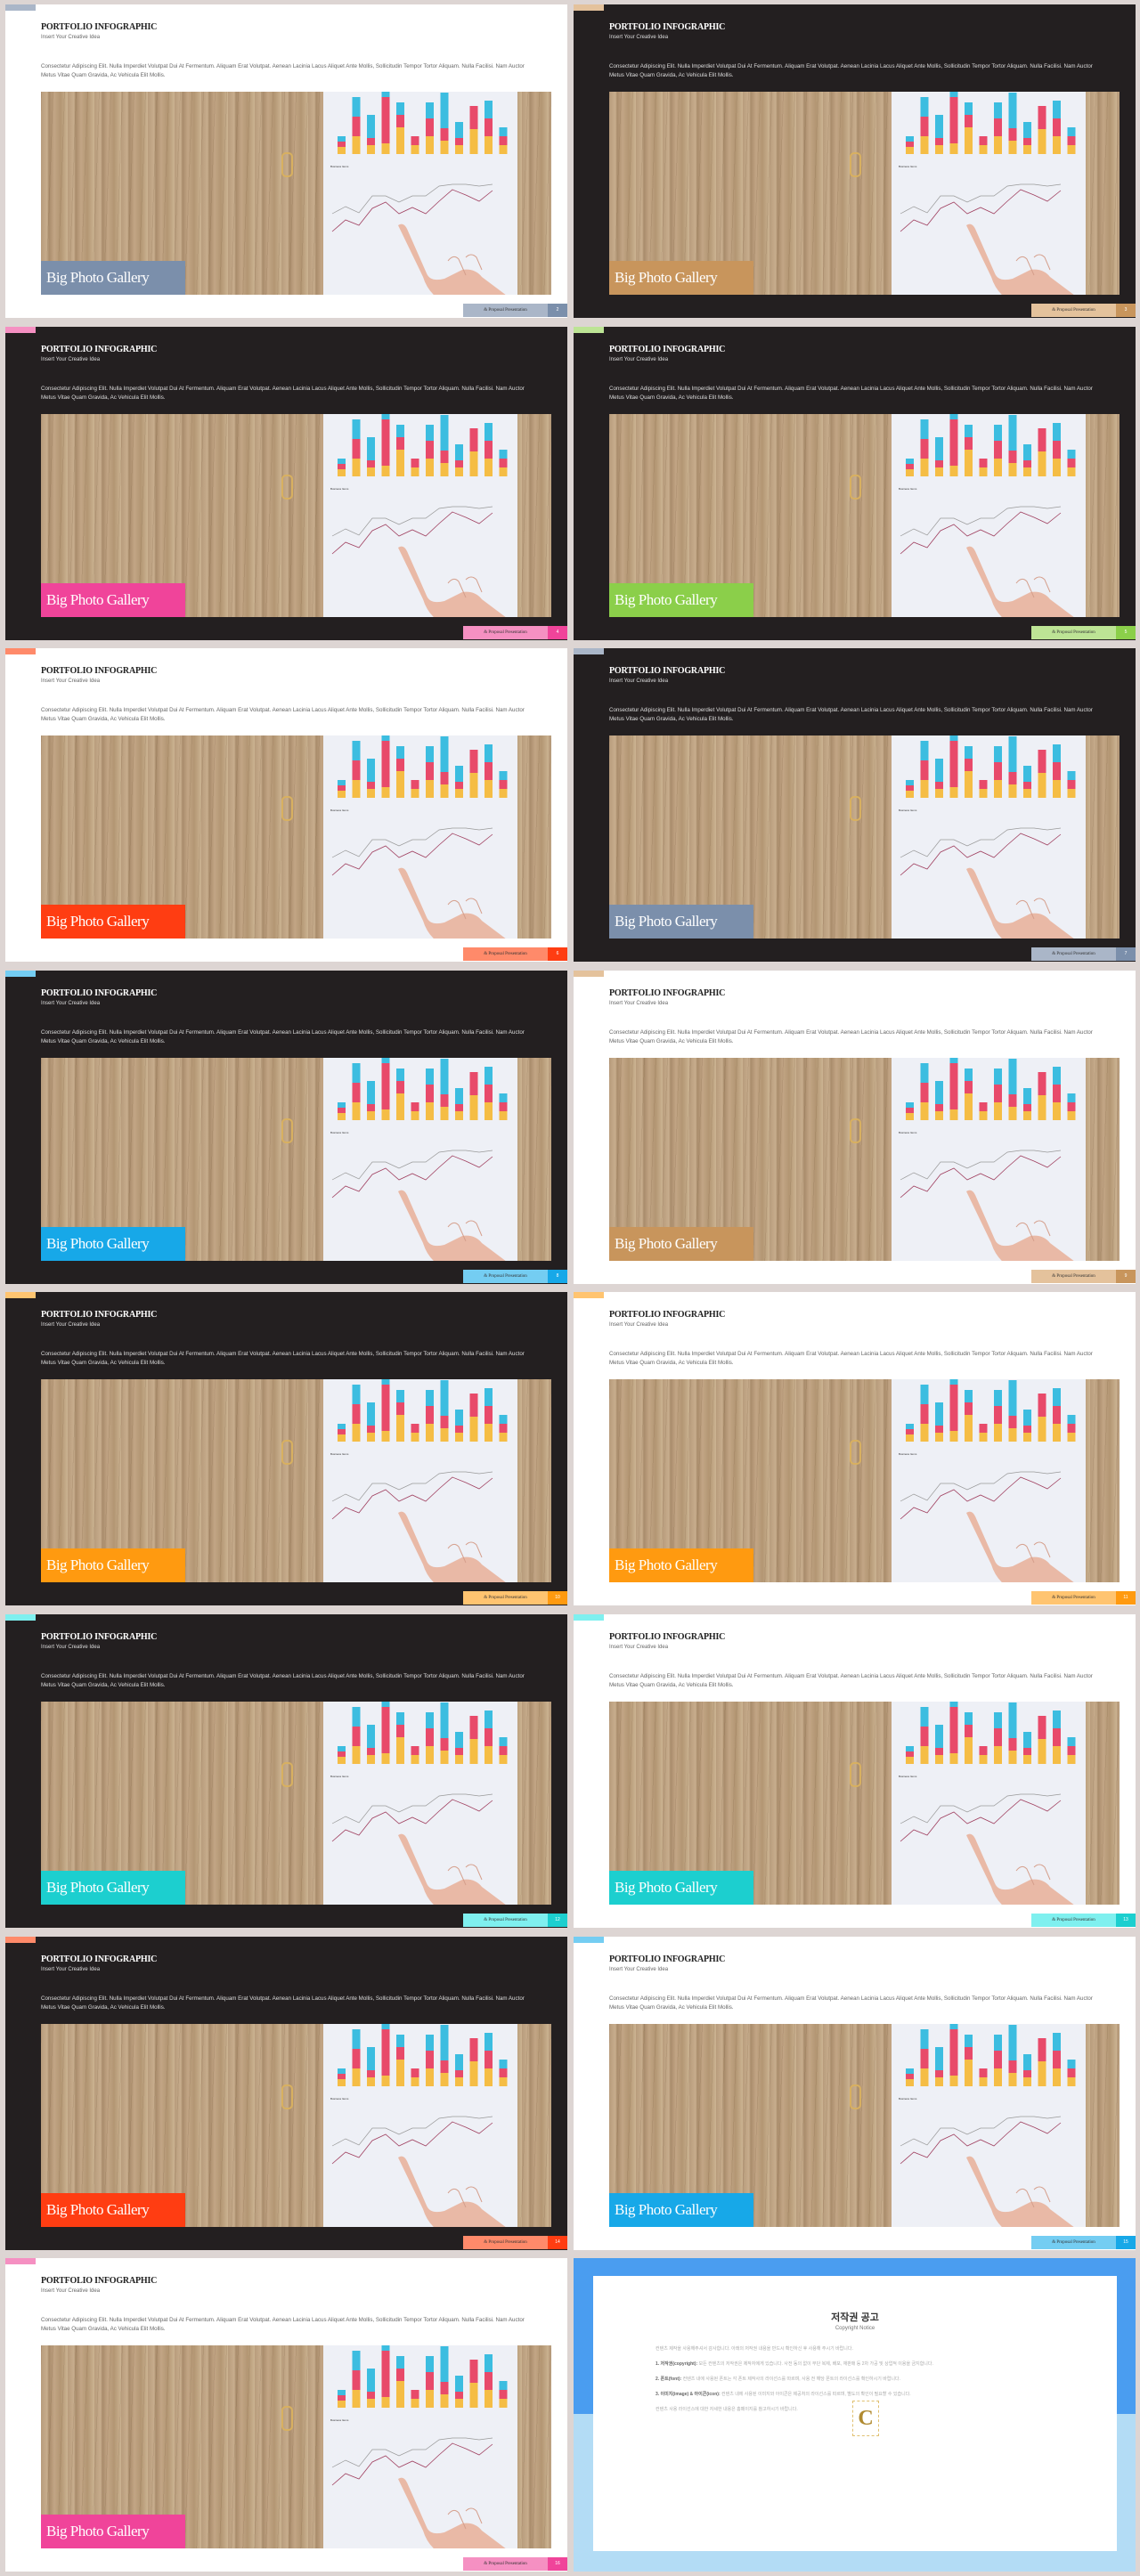  Describe the element at coordinates (1083, 1276) in the screenshot. I see `slide-footer: & Proposal Presentation 9` at that location.